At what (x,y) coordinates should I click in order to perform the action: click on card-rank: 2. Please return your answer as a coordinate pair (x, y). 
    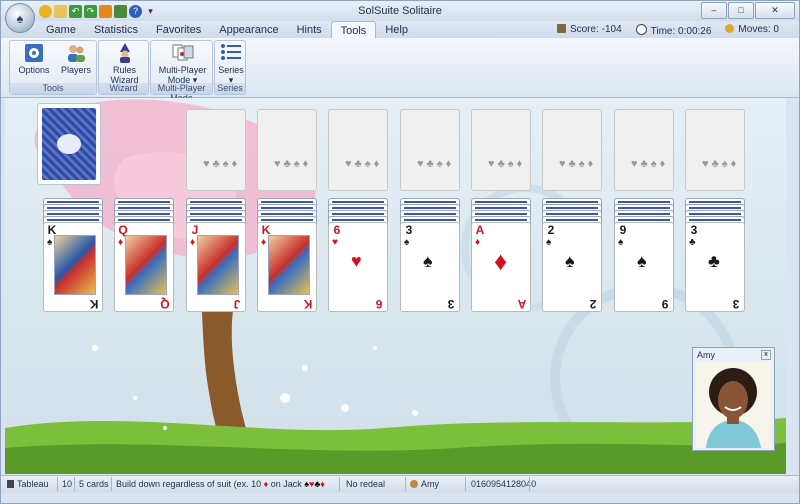
    Looking at the image, I should click on (551, 230).